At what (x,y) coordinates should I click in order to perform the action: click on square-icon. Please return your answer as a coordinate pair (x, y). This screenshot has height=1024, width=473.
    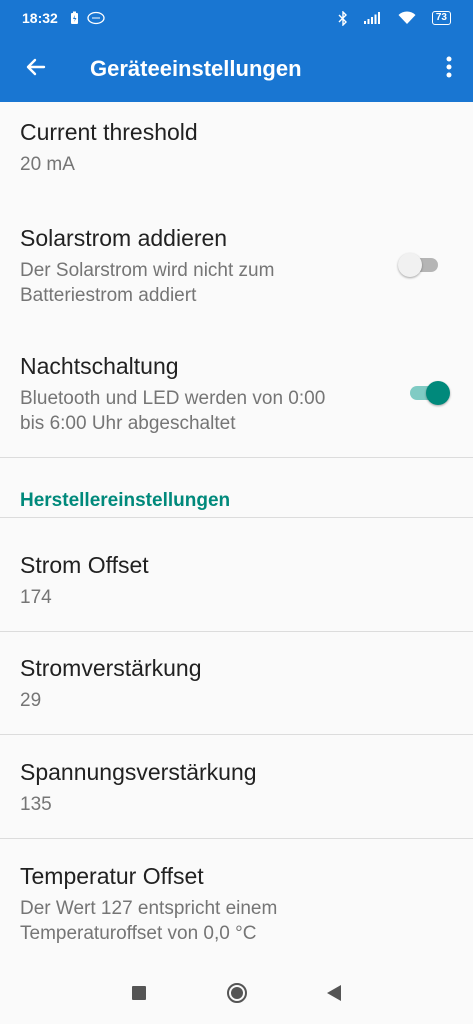
    Looking at the image, I should click on (139, 995).